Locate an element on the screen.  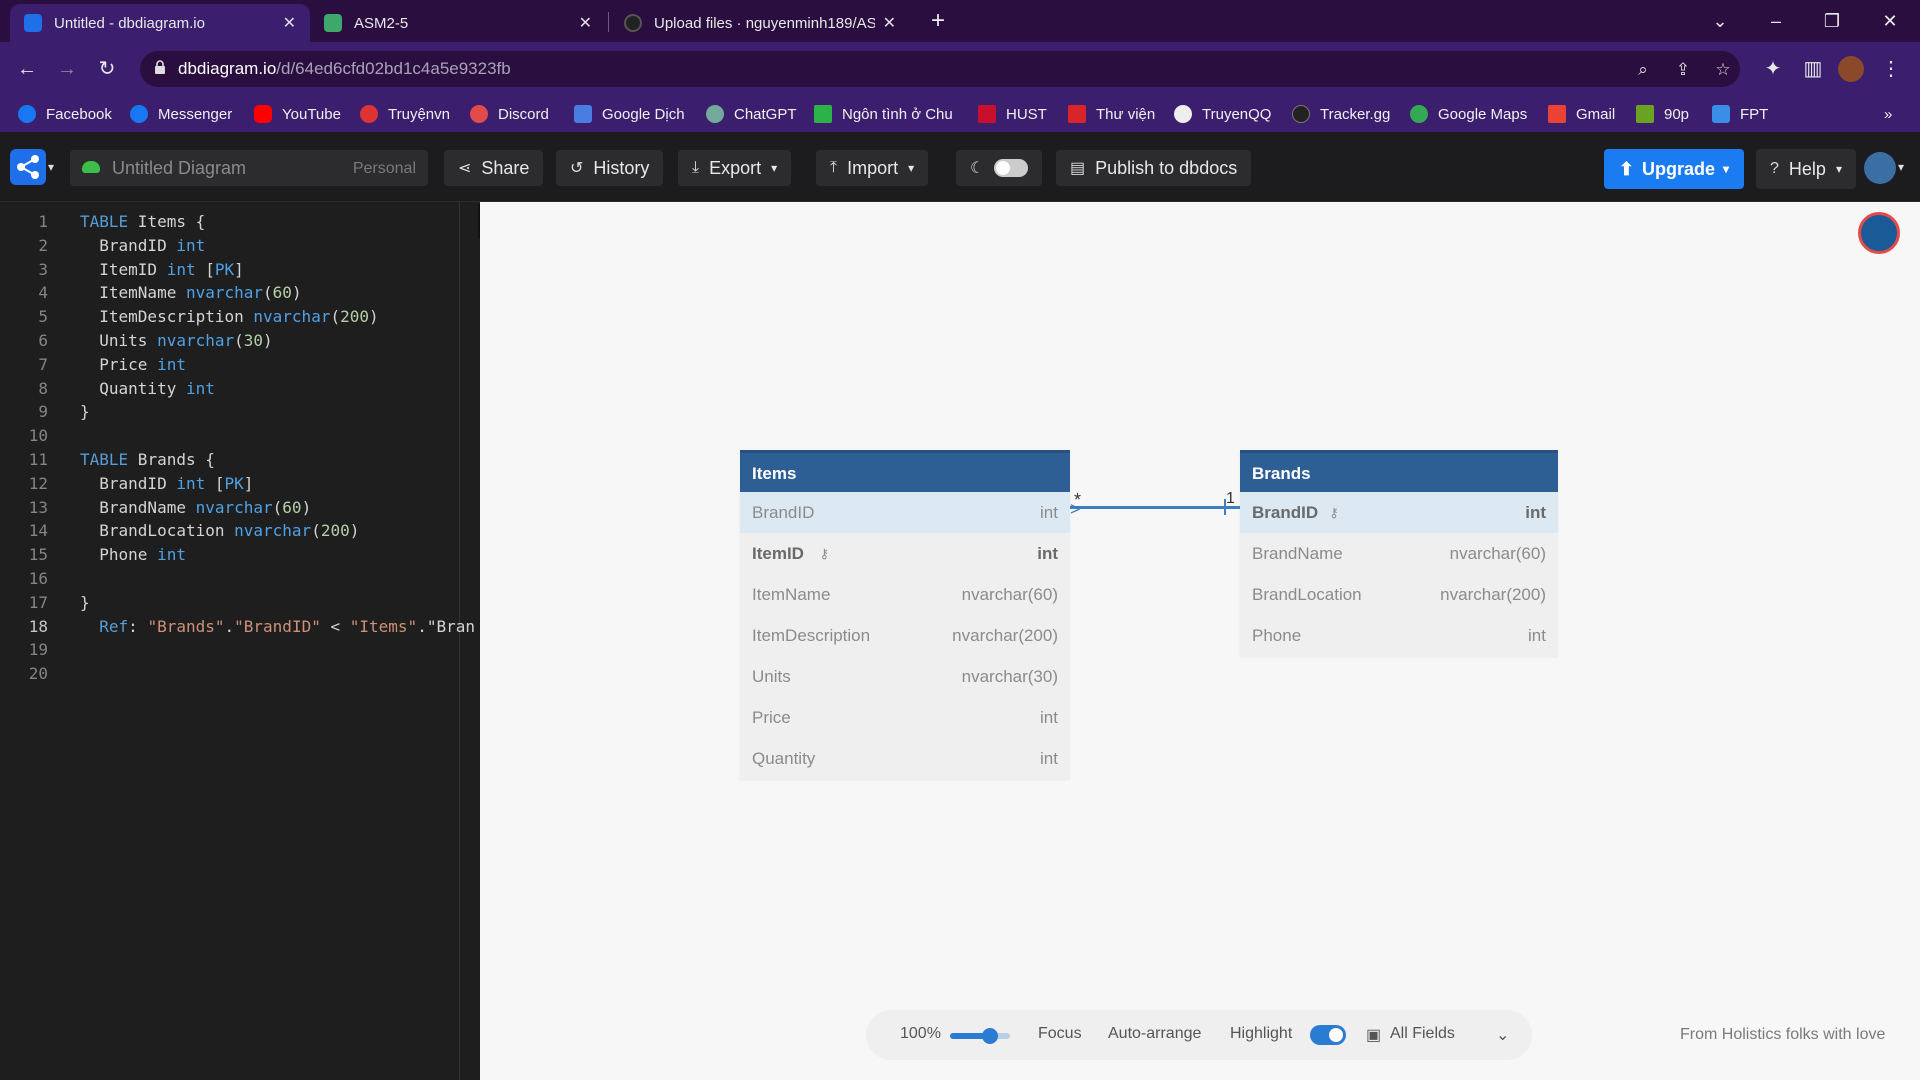
zoom-slider-handle is located at coordinates (990, 1036).